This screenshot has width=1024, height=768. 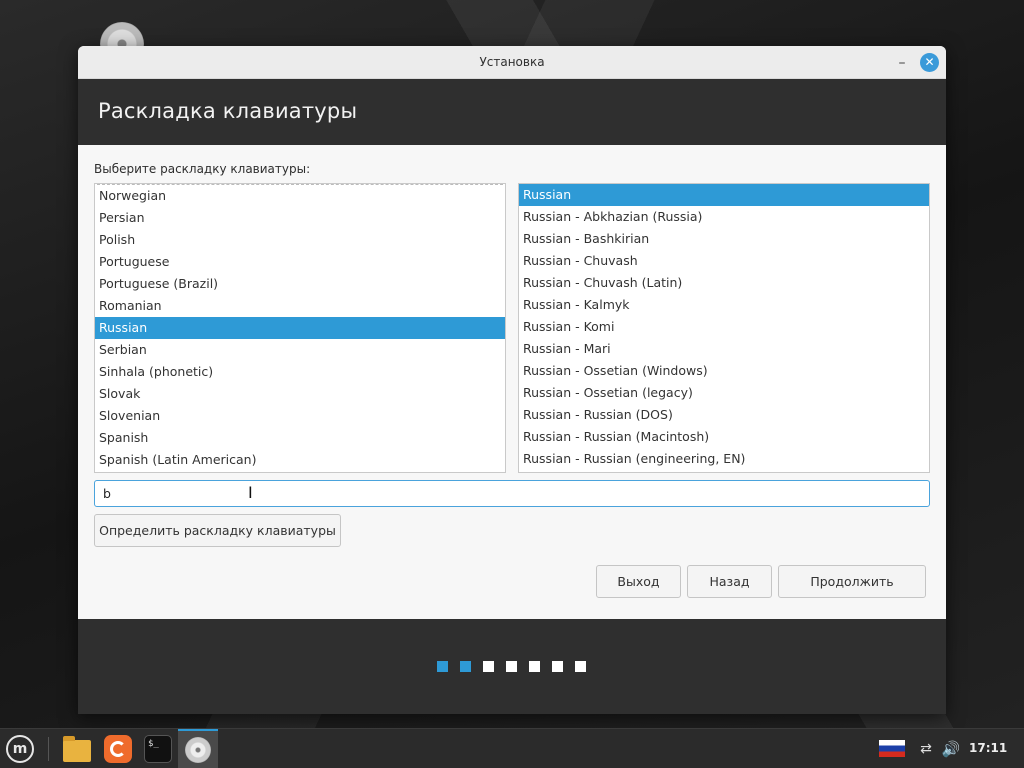 What do you see at coordinates (902, 63) in the screenshot?
I see `minimize-icon: –` at bounding box center [902, 63].